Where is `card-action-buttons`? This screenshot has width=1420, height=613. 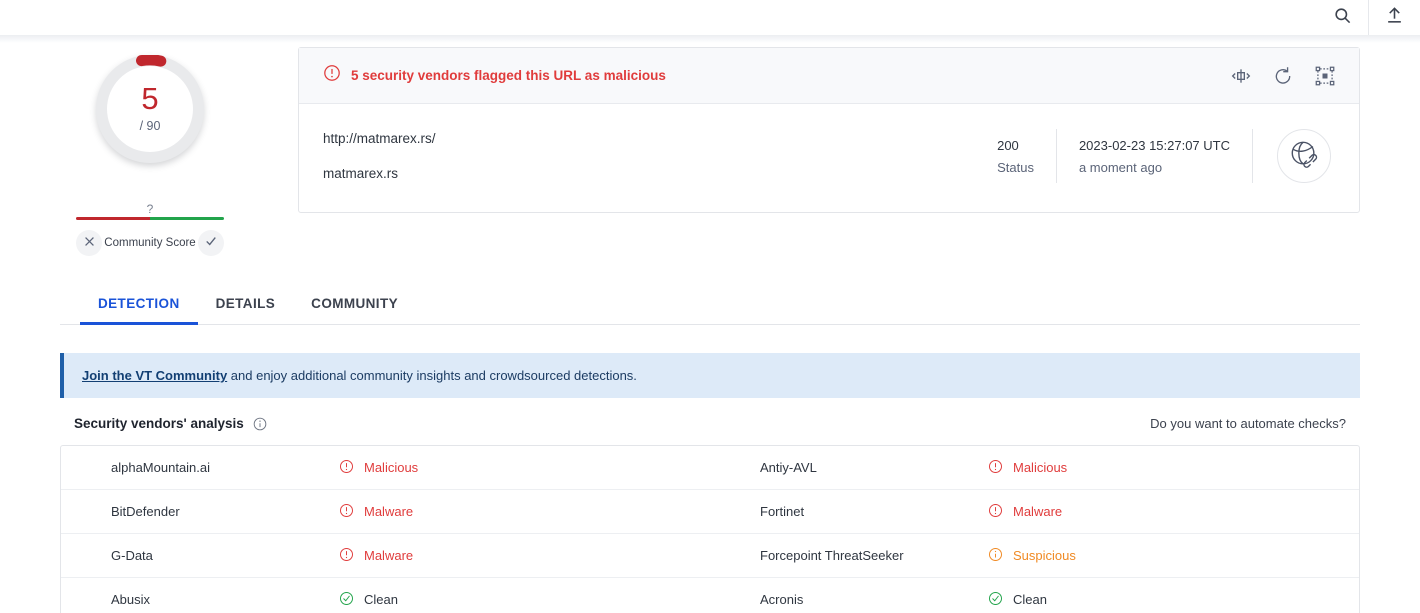
card-action-buttons is located at coordinates (1283, 76).